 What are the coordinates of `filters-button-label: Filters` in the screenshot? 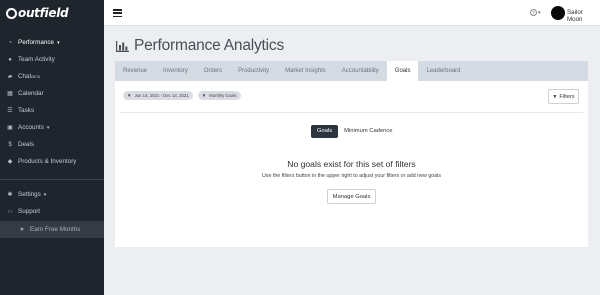 It's located at (567, 96).